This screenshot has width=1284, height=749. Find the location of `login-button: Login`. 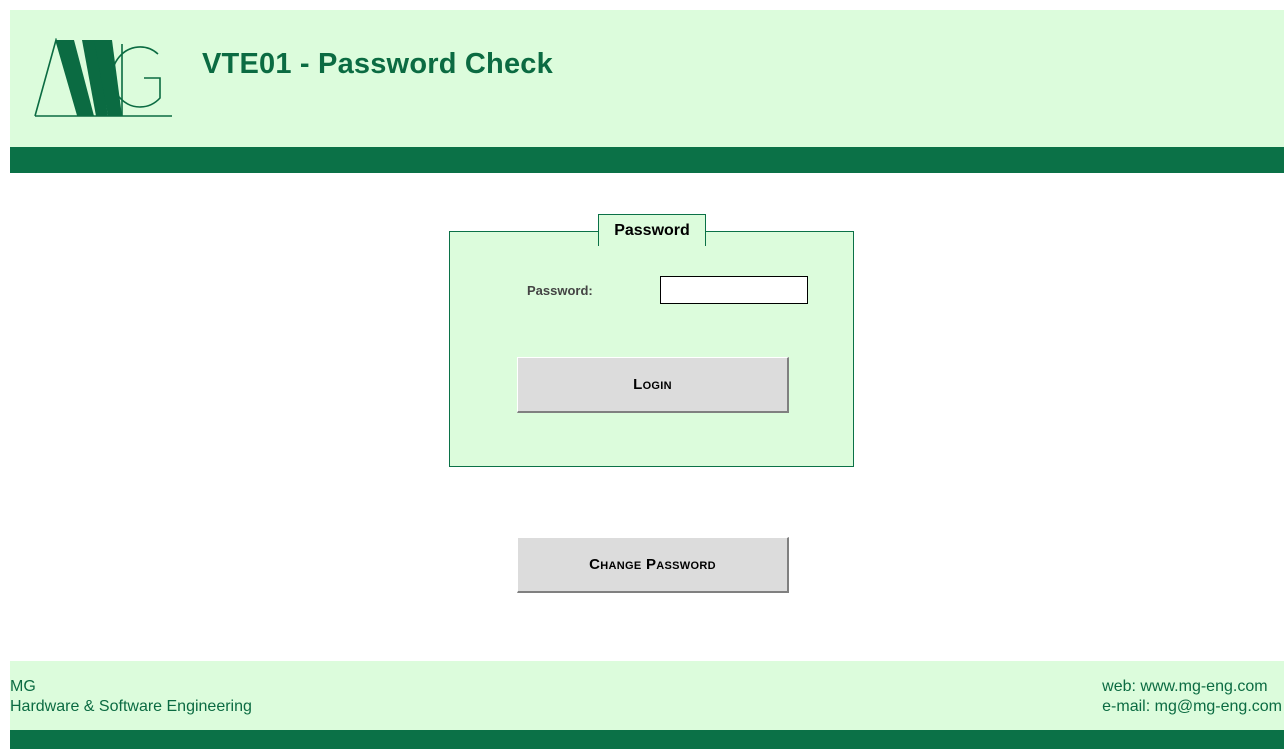

login-button: Login is located at coordinates (653, 385).